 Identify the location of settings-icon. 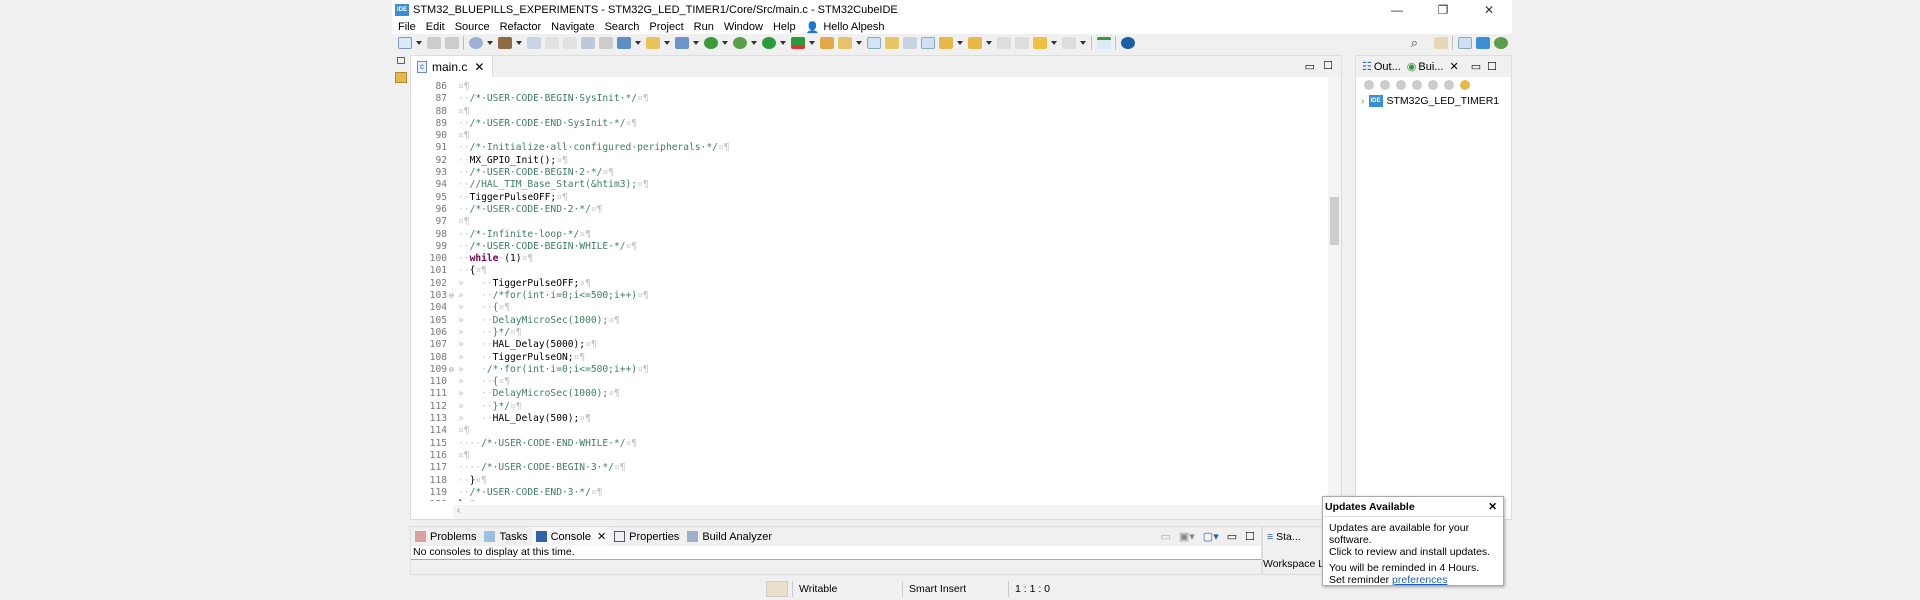
(476, 43).